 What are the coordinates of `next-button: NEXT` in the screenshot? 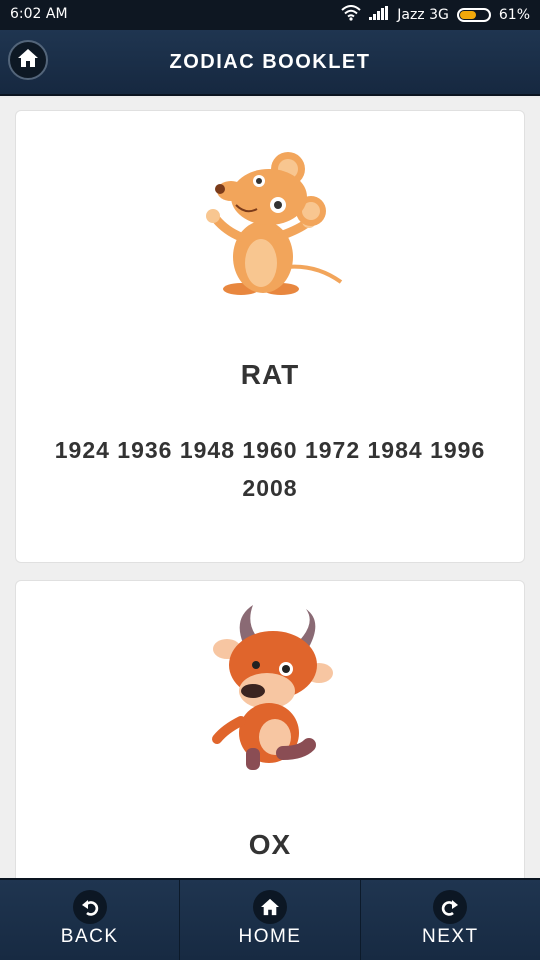 It's located at (450, 920).